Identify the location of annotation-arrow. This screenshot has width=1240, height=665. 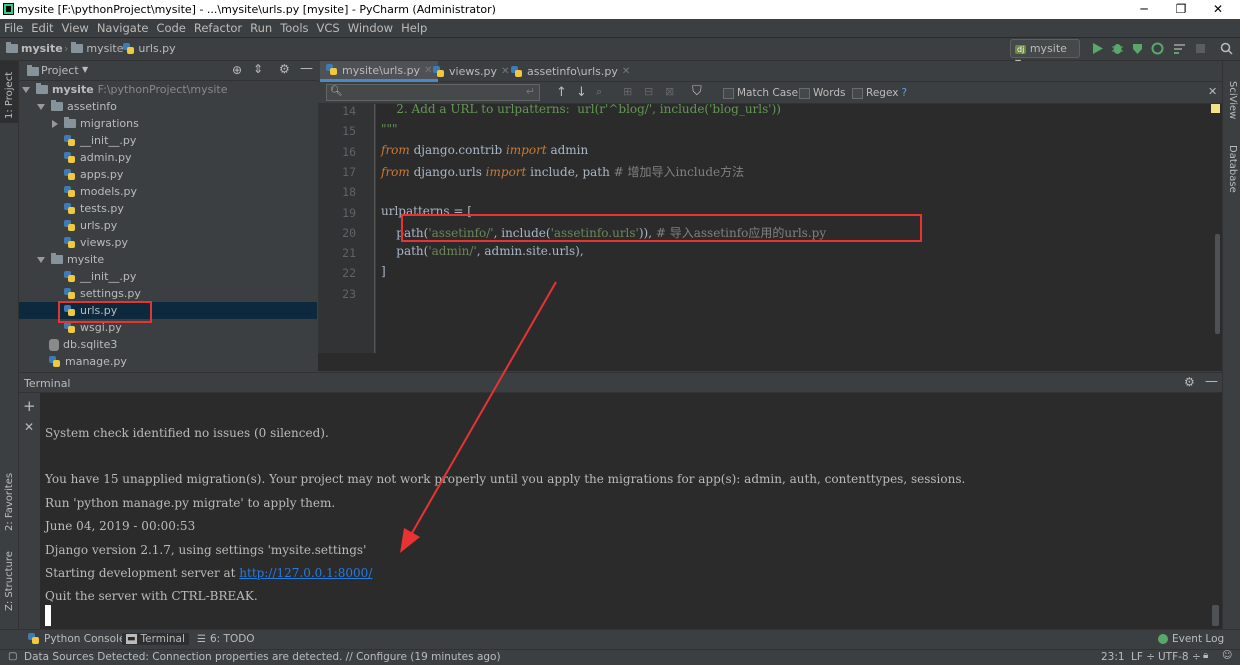
(478, 417).